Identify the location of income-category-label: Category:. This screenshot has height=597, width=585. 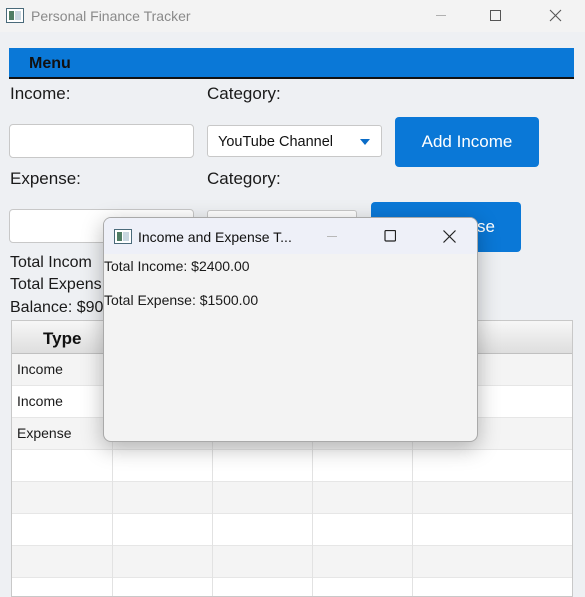
(244, 93).